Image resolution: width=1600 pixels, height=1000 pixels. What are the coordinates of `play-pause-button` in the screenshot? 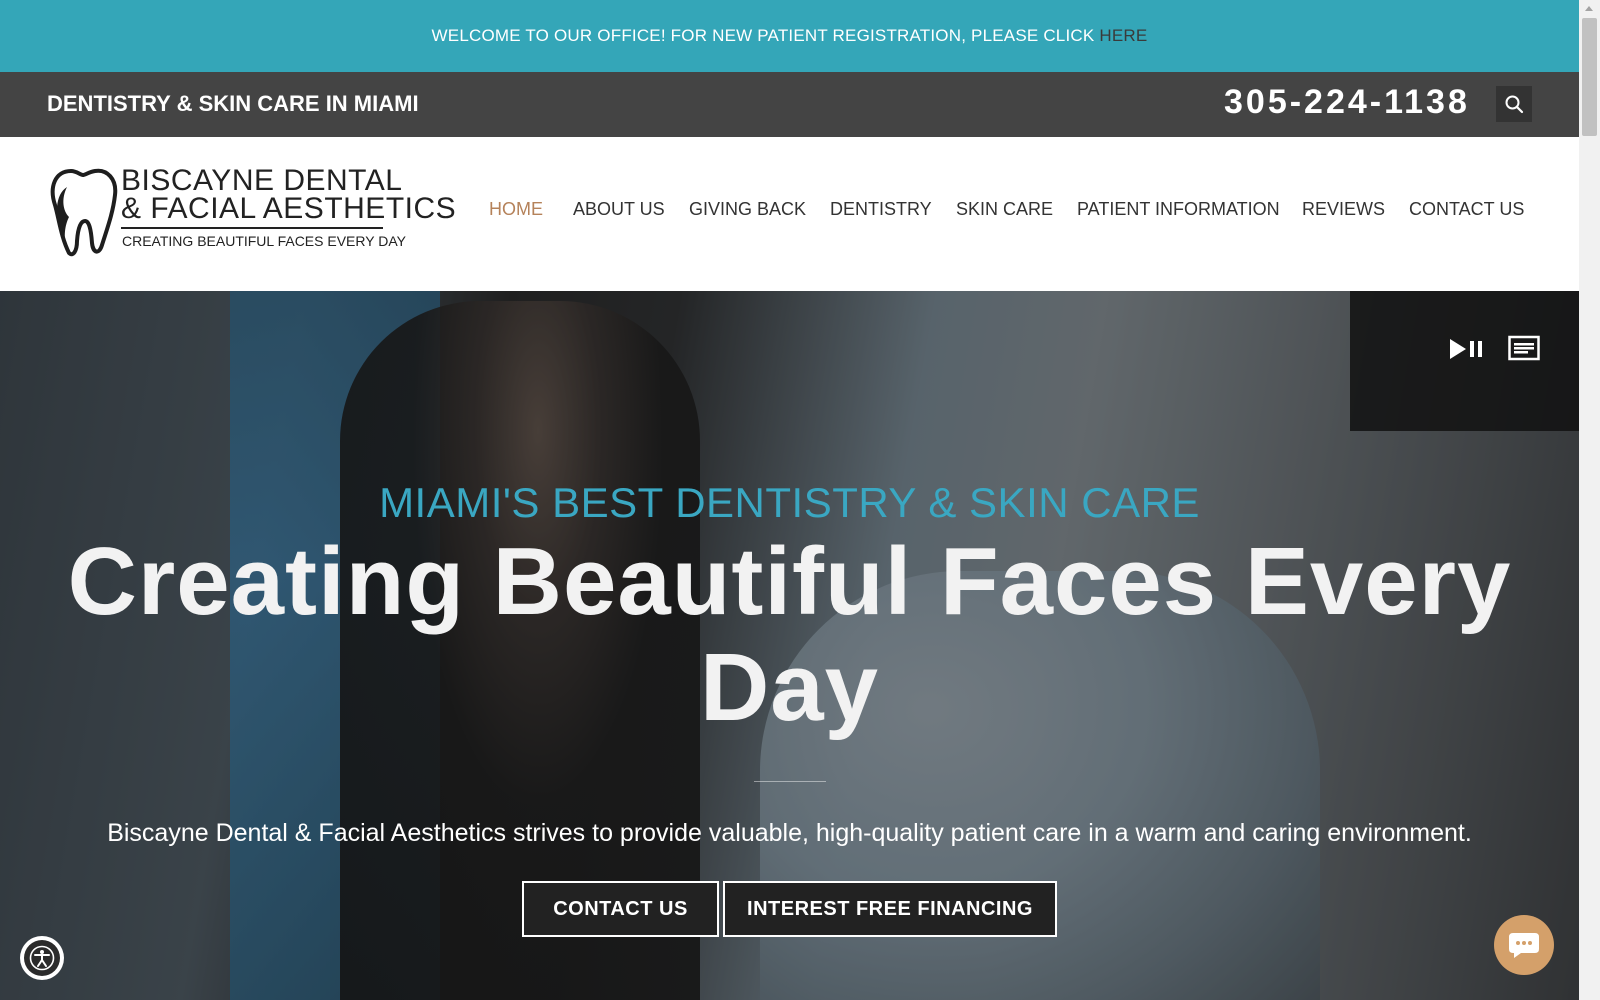 It's located at (1466, 349).